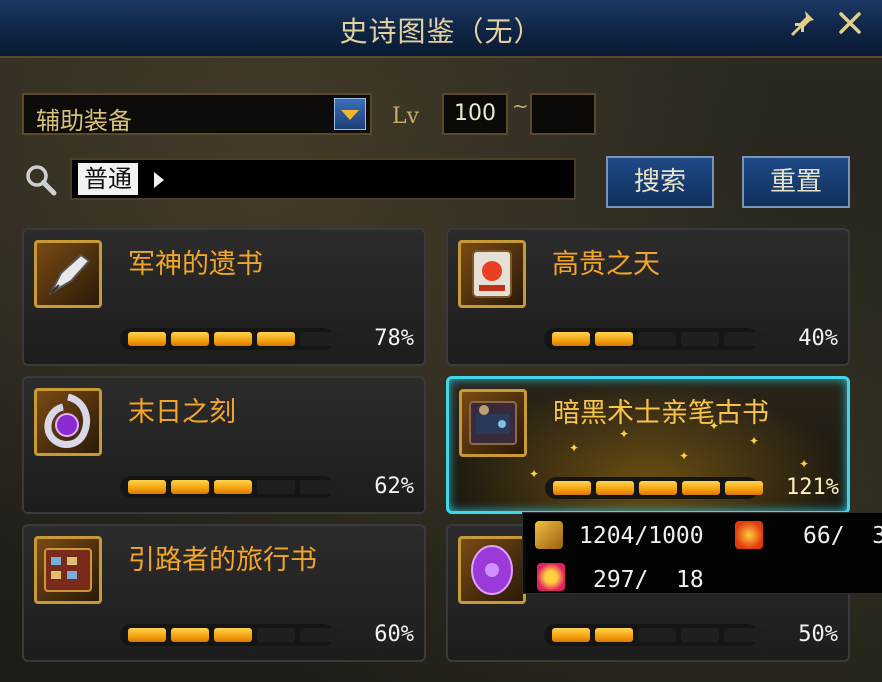  Describe the element at coordinates (492, 274) in the screenshot. I see `red-card-icon` at that location.